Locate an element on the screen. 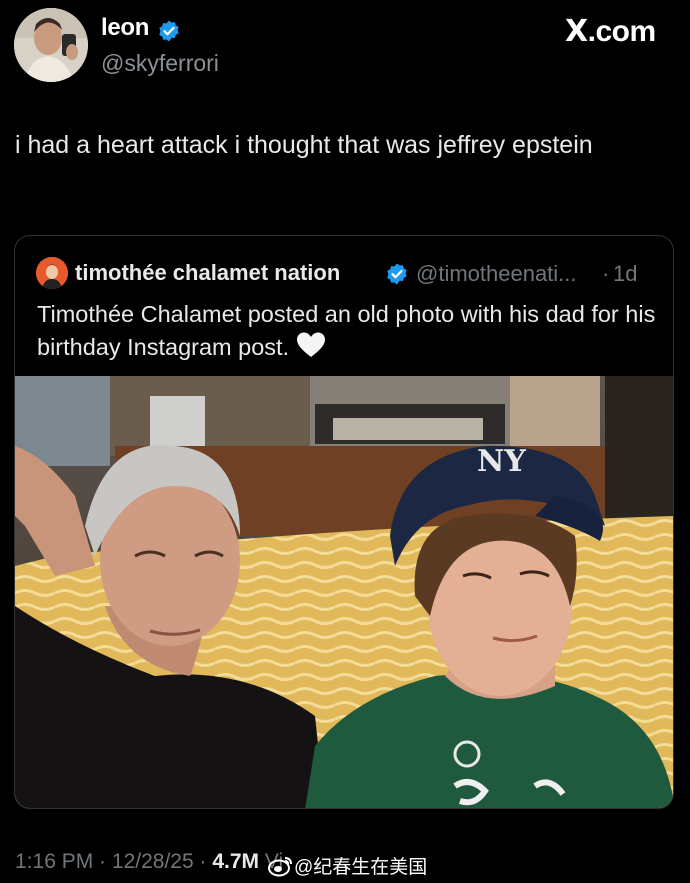 The width and height of the screenshot is (690, 883). site-label: .com is located at coordinates (622, 31).